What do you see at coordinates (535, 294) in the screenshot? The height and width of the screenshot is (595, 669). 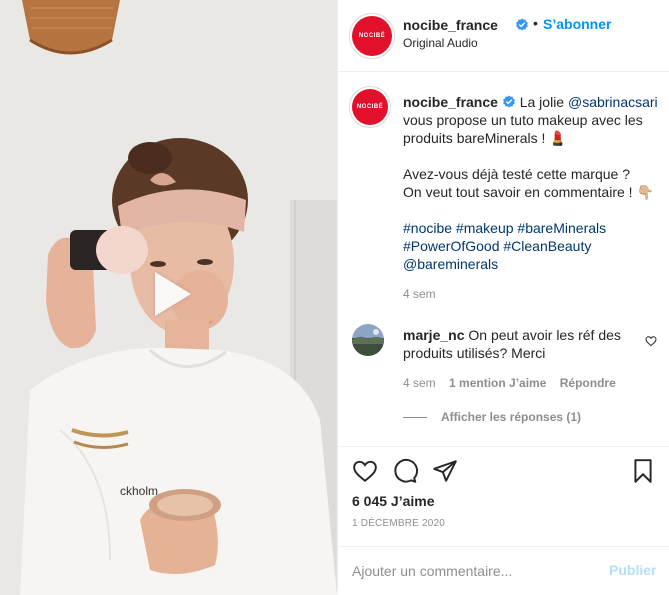 I see `caption-age: 4 sem` at bounding box center [535, 294].